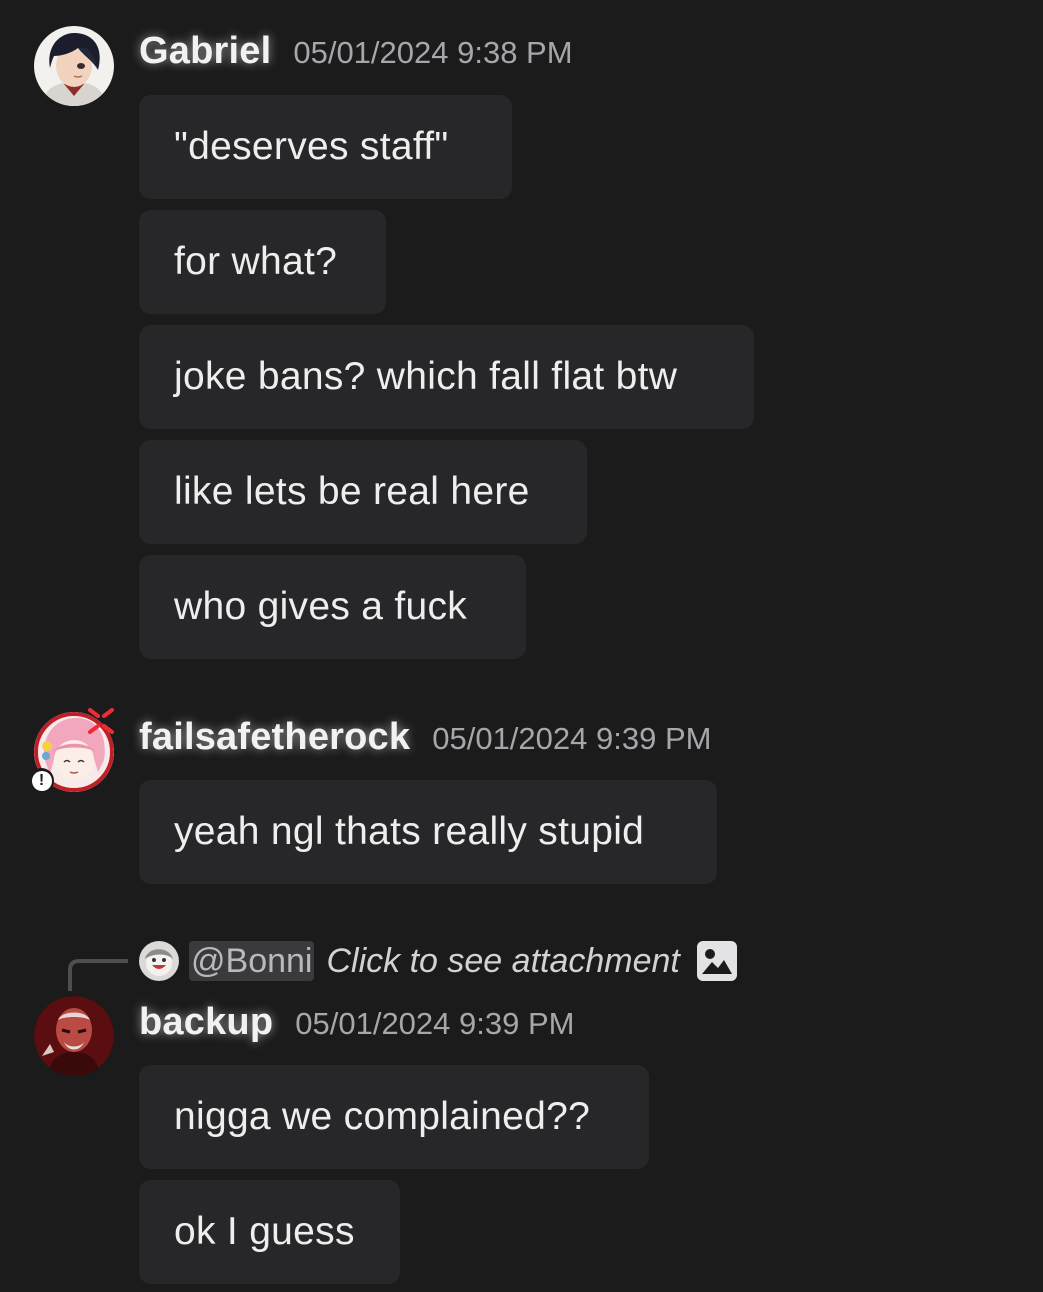  I want to click on timestamp: 05/01/2024 9:38 PM, so click(433, 52).